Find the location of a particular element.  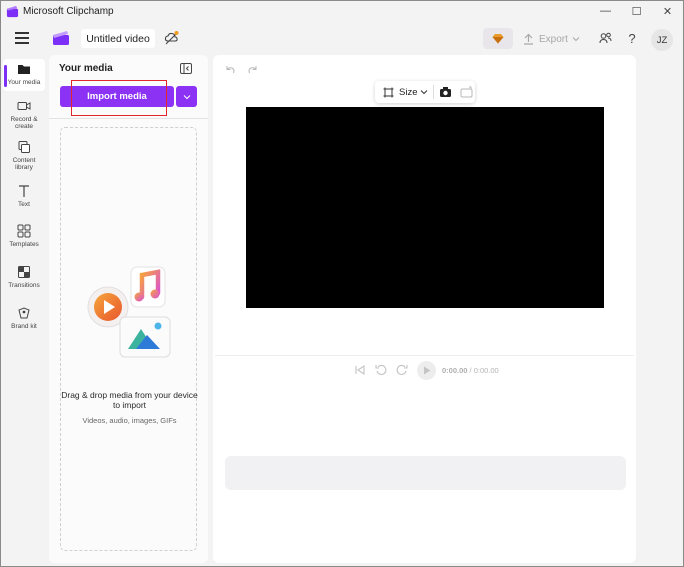

cloud-sync-off-icon is located at coordinates (172, 38).